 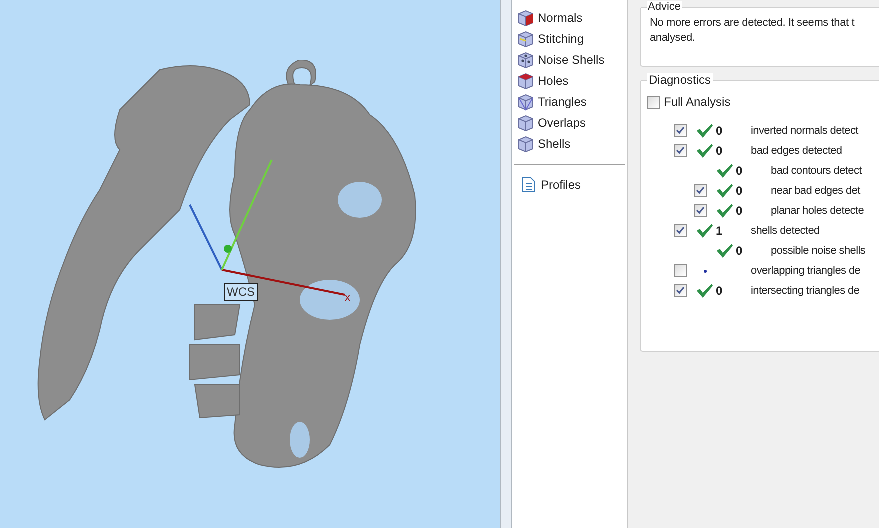 What do you see at coordinates (569, 38) in the screenshot?
I see `tool-item: Stitching` at bounding box center [569, 38].